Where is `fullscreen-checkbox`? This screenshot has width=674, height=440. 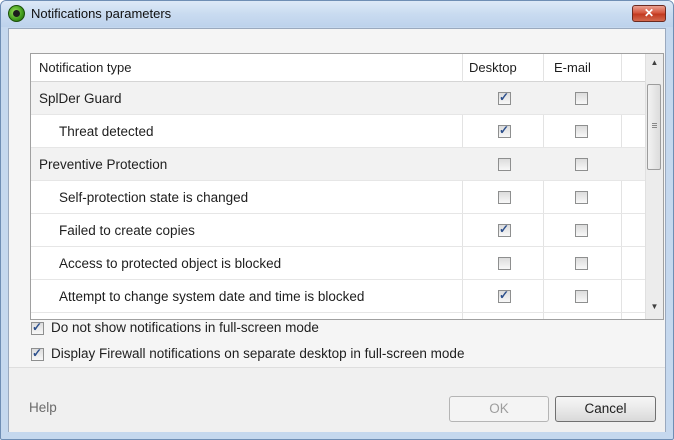
fullscreen-checkbox is located at coordinates (37, 327).